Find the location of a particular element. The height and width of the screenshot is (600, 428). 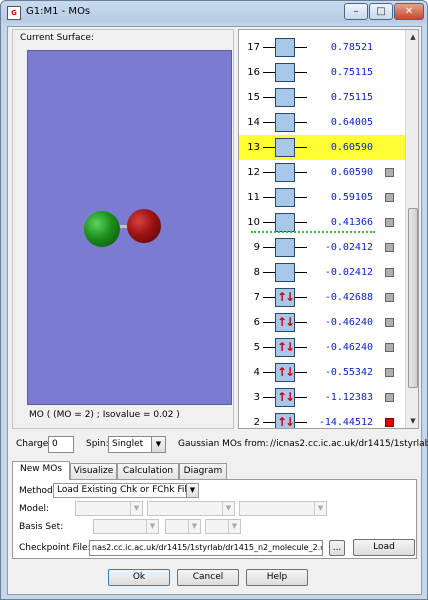

basis-select-2: ▼ is located at coordinates (183, 526).